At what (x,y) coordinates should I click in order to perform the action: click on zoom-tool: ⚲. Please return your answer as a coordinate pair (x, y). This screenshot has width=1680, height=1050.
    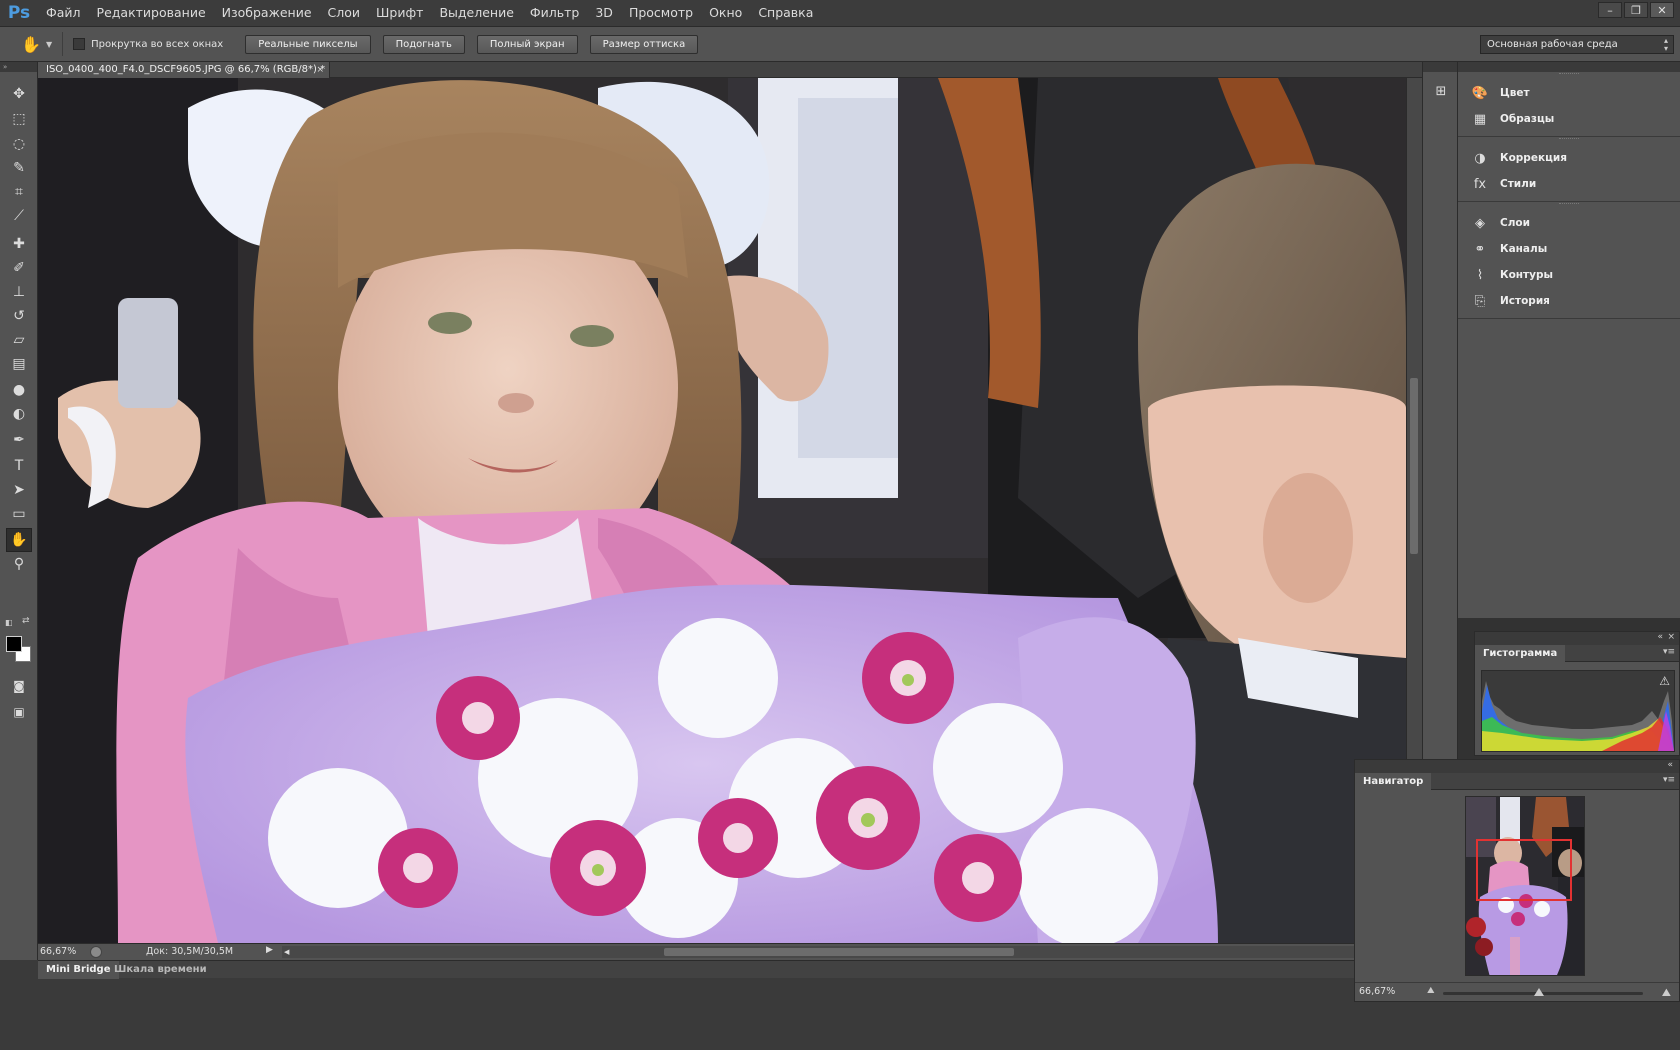
    Looking at the image, I should click on (19, 564).